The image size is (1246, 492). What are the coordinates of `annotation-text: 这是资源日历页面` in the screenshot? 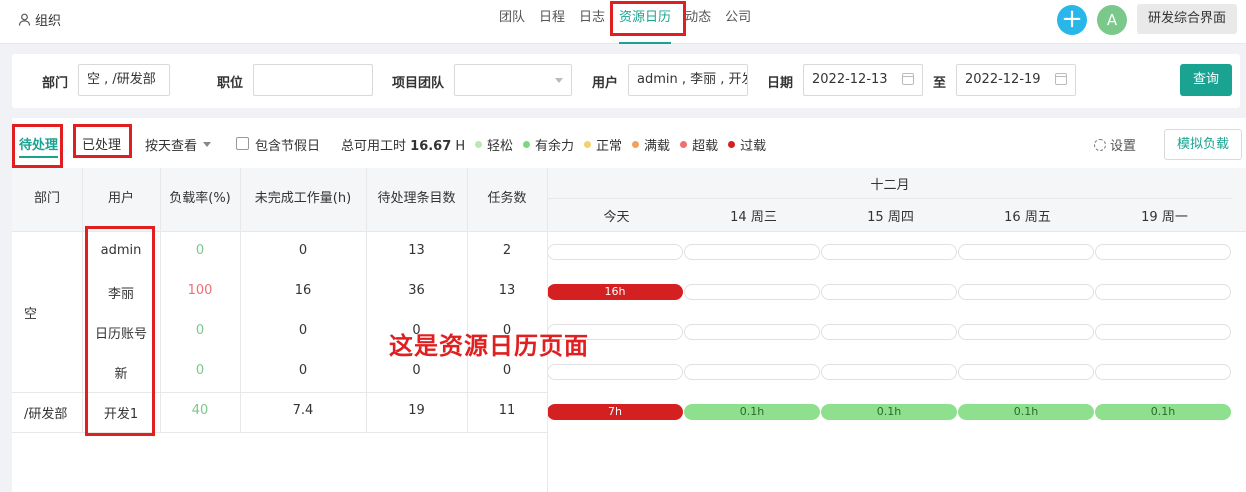 It's located at (489, 346).